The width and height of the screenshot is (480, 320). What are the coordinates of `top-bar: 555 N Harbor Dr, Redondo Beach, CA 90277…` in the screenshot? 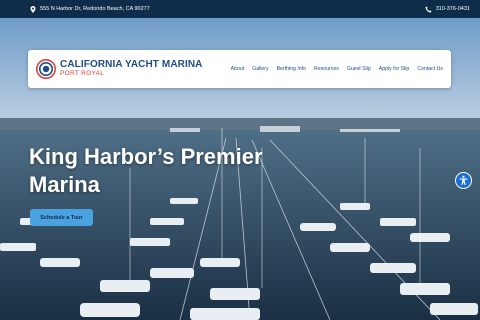 It's located at (240, 9).